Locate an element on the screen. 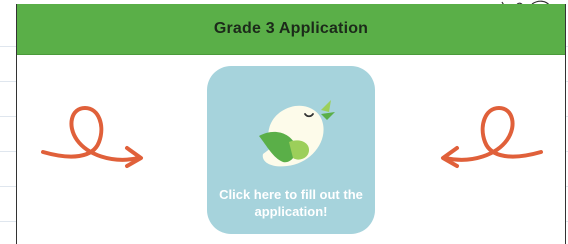 This screenshot has height=244, width=568. page-title: Grade 3 Application is located at coordinates (291, 28).